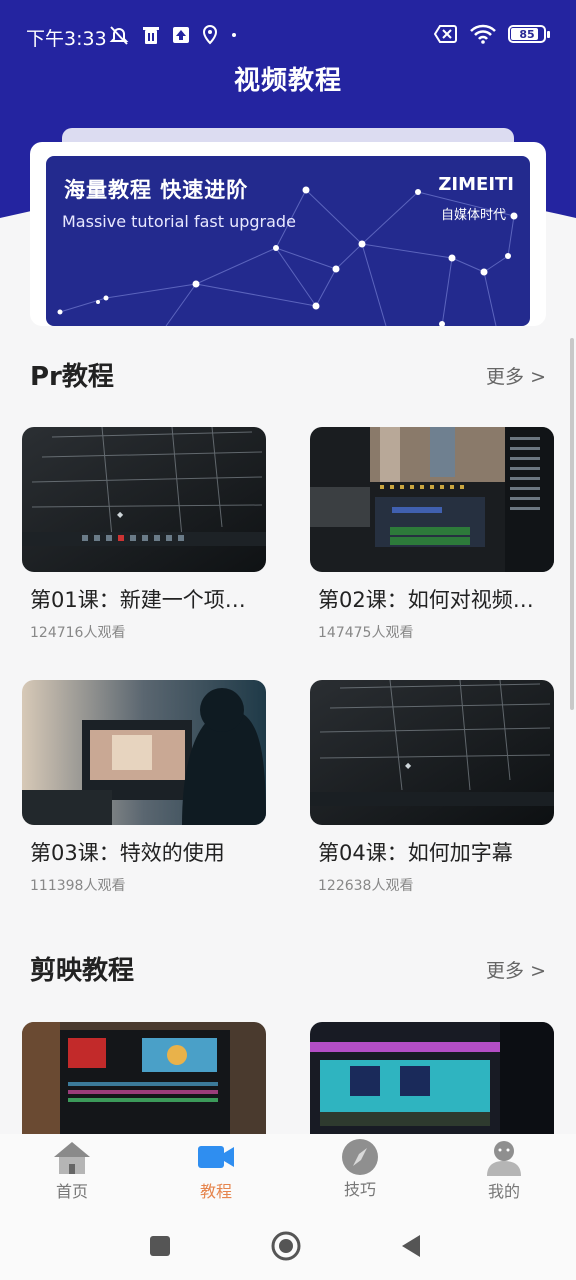  Describe the element at coordinates (82, 971) in the screenshot. I see `section-title: 剪映教程` at that location.